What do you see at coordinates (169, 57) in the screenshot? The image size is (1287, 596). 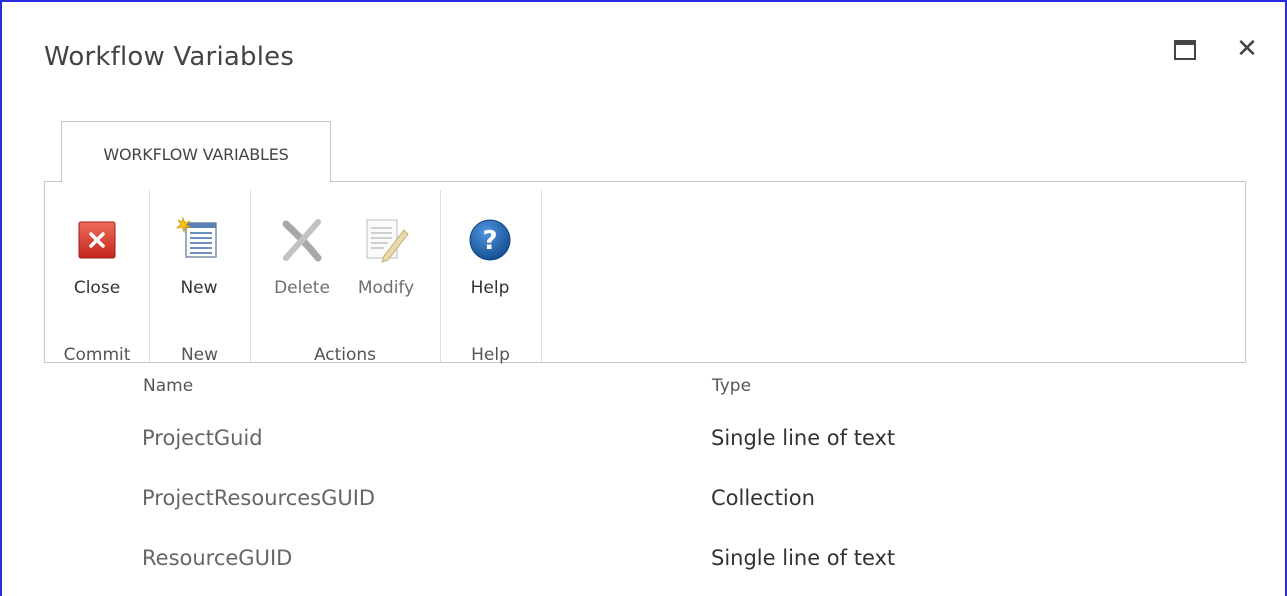 I see `dialog-title: Workflow Variables` at bounding box center [169, 57].